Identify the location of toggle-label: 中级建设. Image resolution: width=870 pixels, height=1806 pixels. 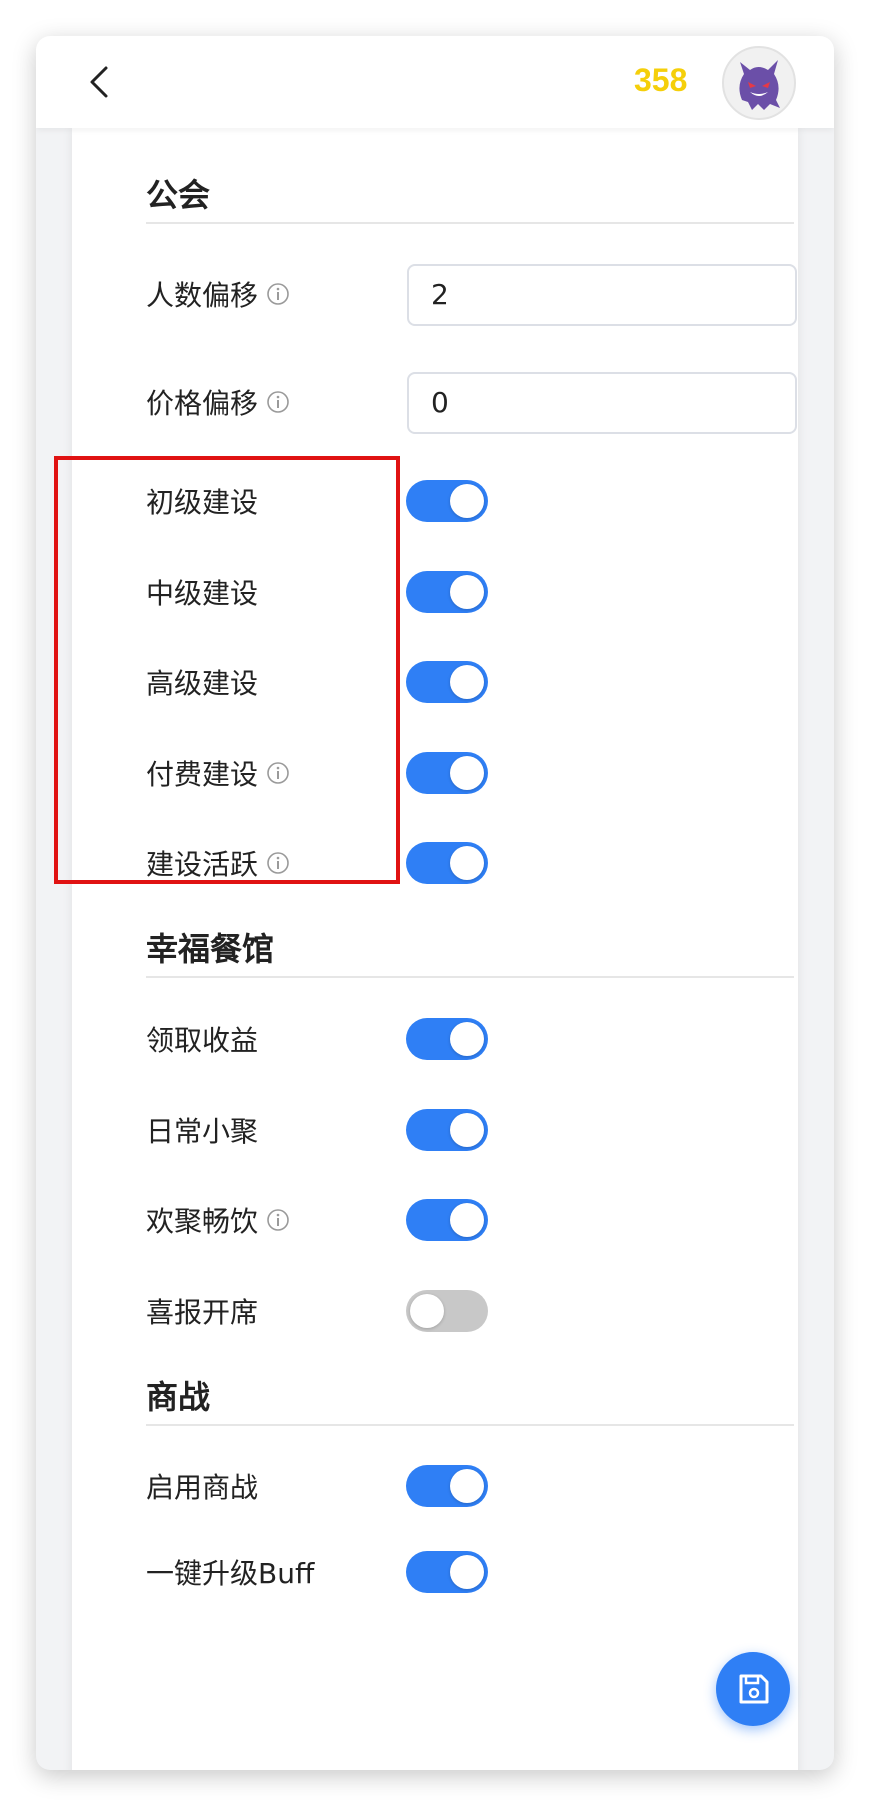
(202, 593).